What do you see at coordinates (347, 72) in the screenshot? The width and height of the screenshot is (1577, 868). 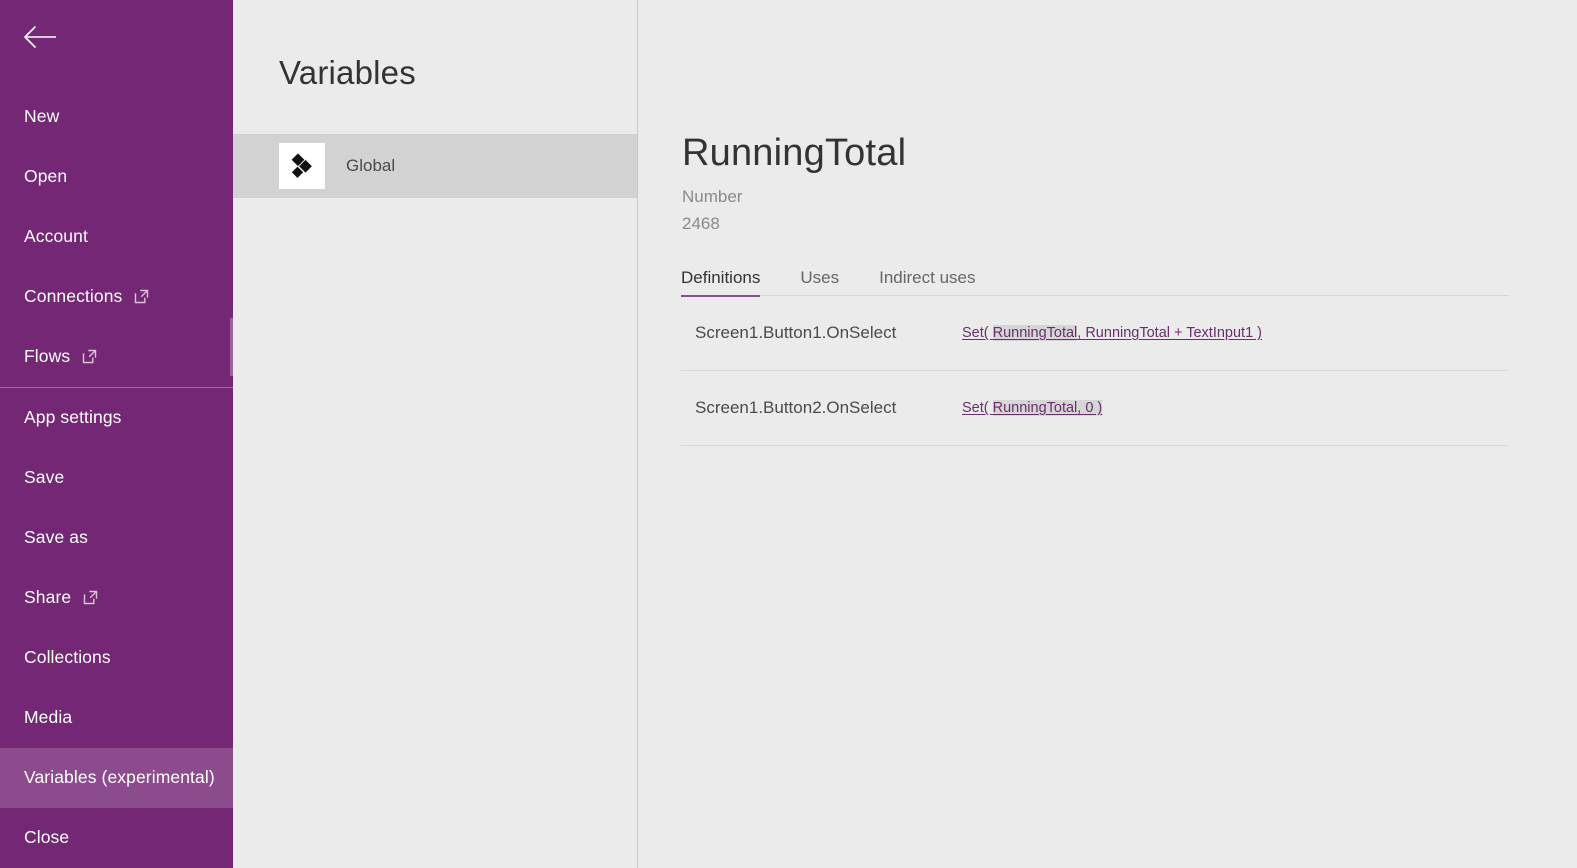 I see `page-title: Variables` at bounding box center [347, 72].